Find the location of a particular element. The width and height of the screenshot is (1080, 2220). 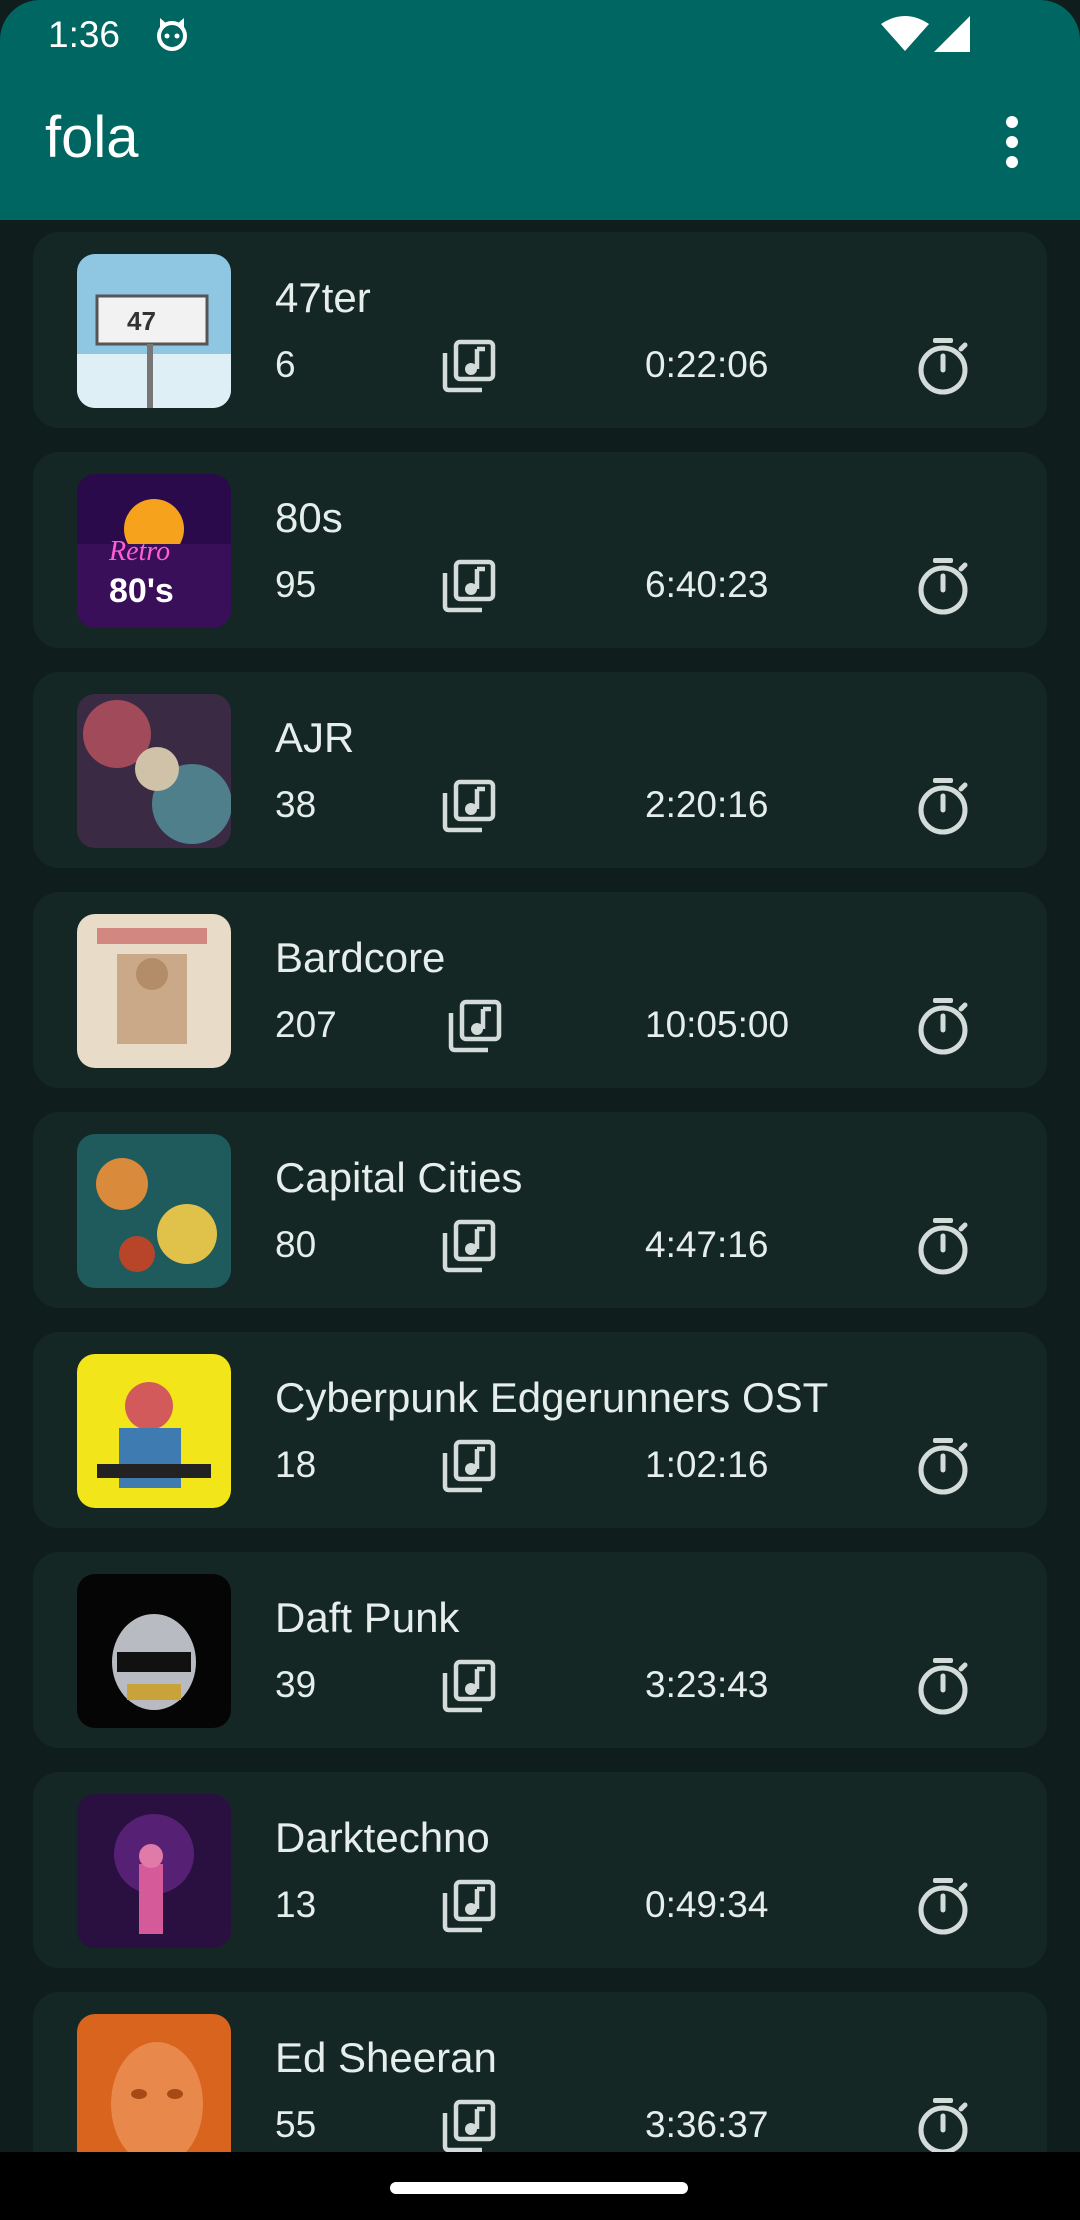

track-count: 13 is located at coordinates (296, 1904).